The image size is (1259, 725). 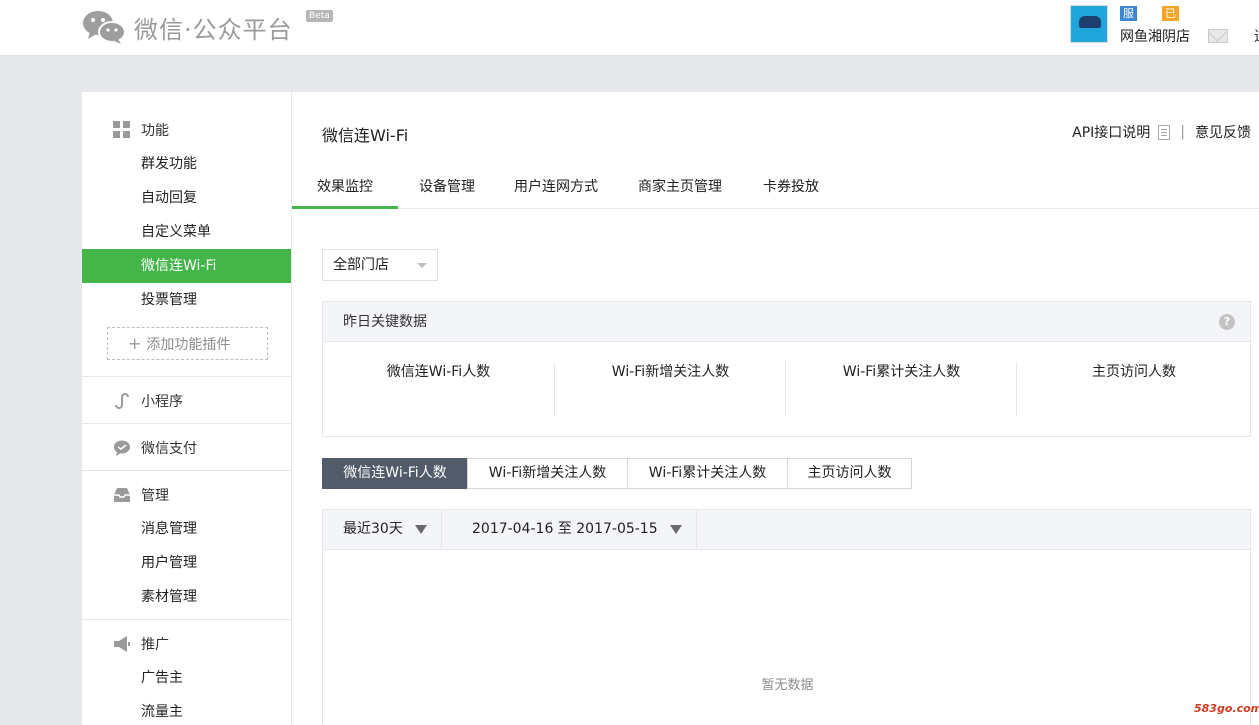 I want to click on mini-program-icon, so click(x=122, y=401).